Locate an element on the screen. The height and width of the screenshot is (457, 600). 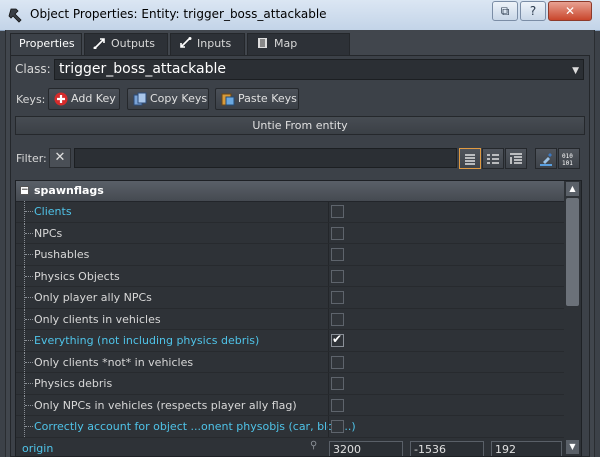
section-title: spawnflags is located at coordinates (69, 190).